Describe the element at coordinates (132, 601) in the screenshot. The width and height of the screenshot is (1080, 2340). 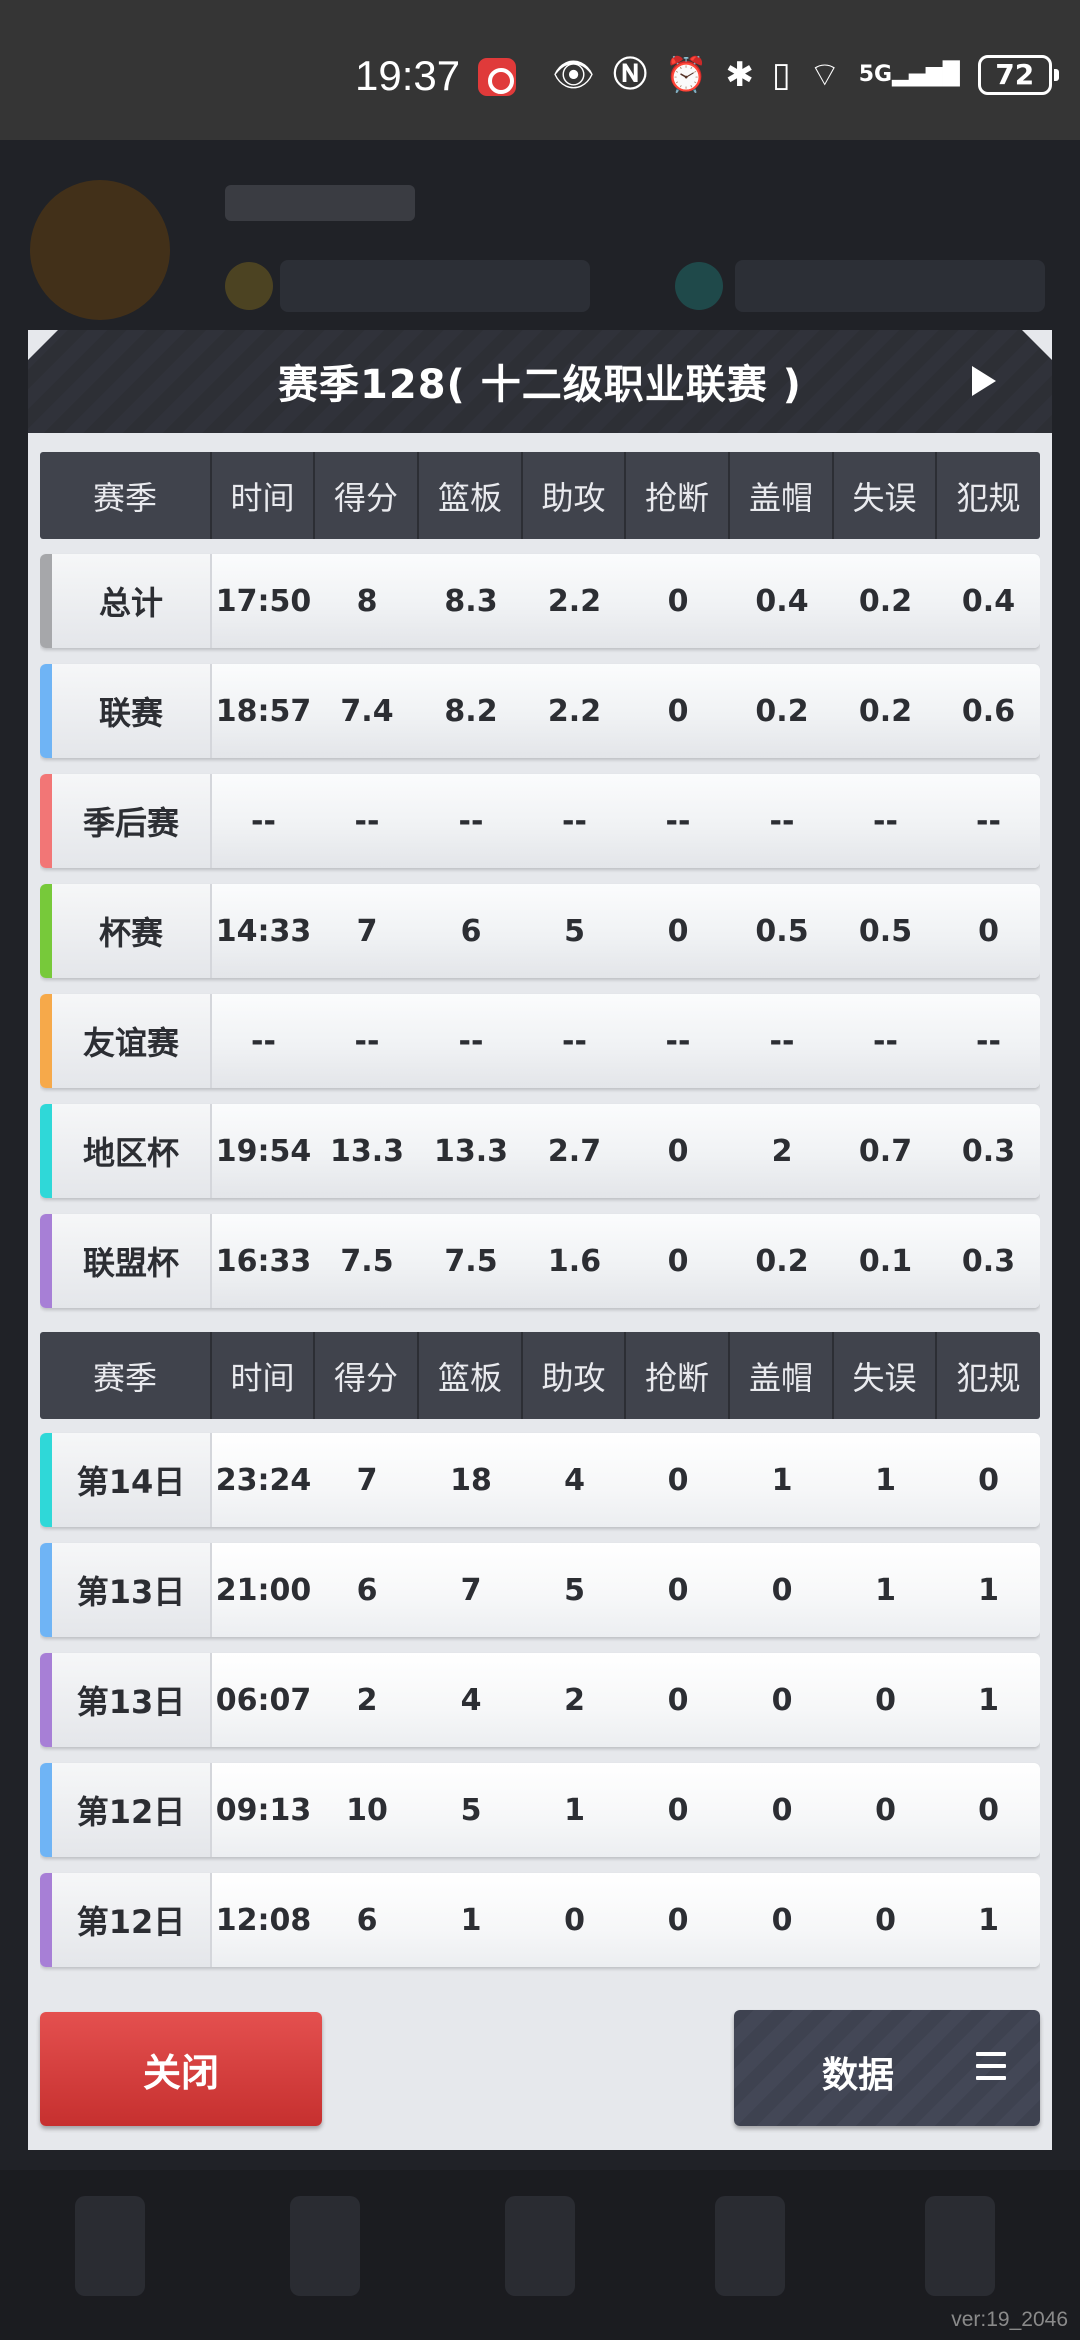
I see `row-label: 总计` at that location.